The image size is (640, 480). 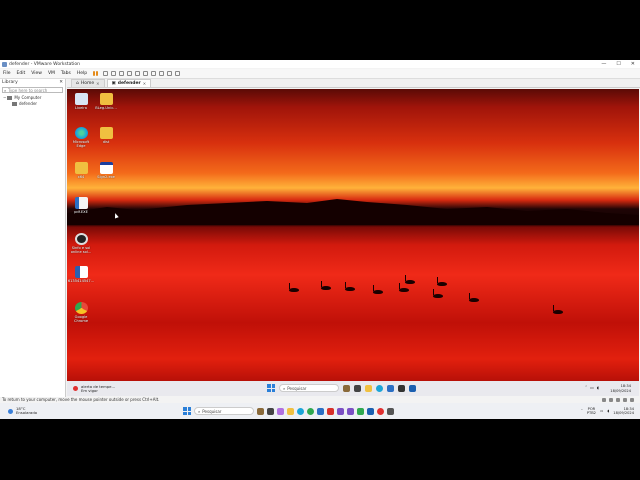 What do you see at coordinates (66, 73) in the screenshot?
I see `menu-tabs: Tabs` at bounding box center [66, 73].